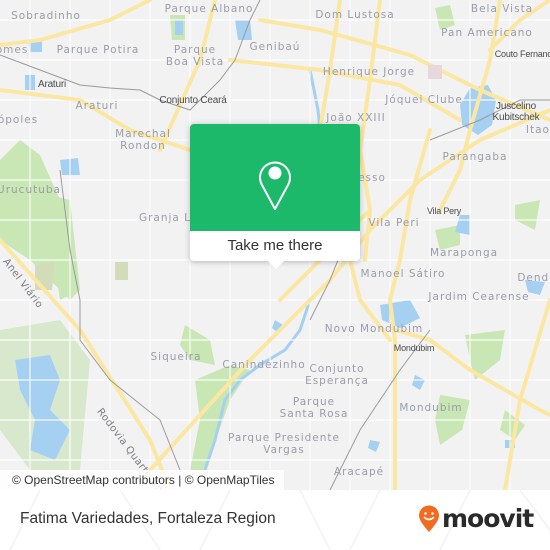 This screenshot has width=550, height=550. What do you see at coordinates (444, 211) in the screenshot?
I see `map-label-vila-pery: Vila Pery` at bounding box center [444, 211].